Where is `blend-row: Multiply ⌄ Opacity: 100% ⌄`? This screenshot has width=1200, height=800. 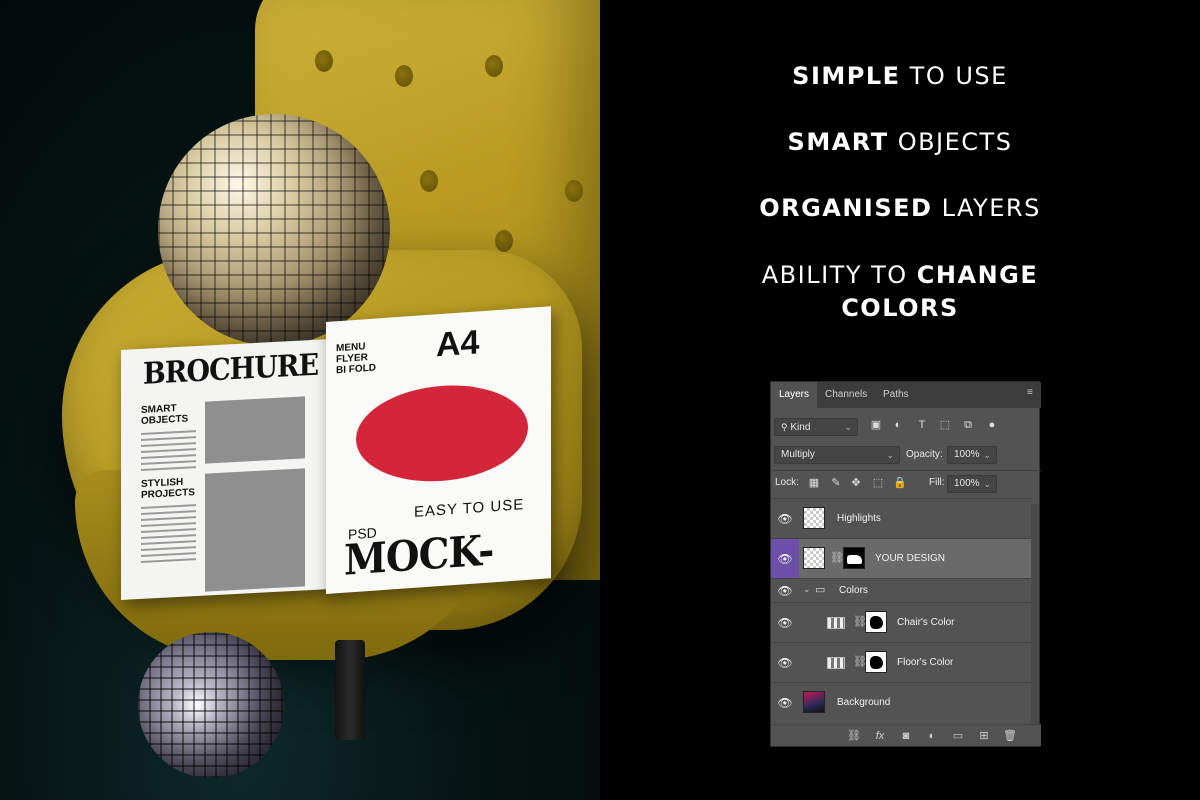
blend-row: Multiply ⌄ Opacity: 100% ⌄ is located at coordinates (906, 456).